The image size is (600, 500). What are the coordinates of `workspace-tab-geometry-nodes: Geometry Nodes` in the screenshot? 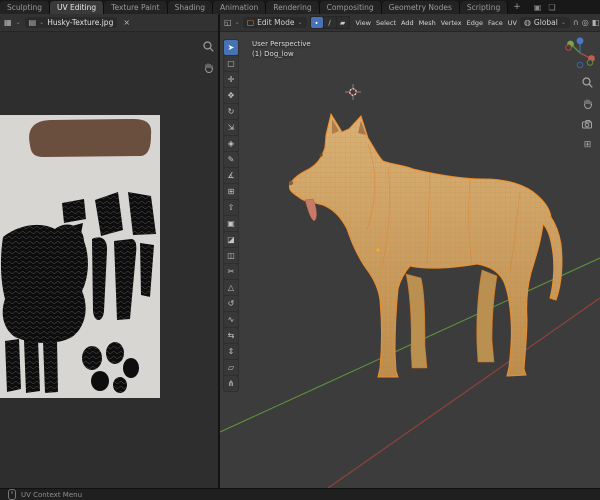 It's located at (420, 7).